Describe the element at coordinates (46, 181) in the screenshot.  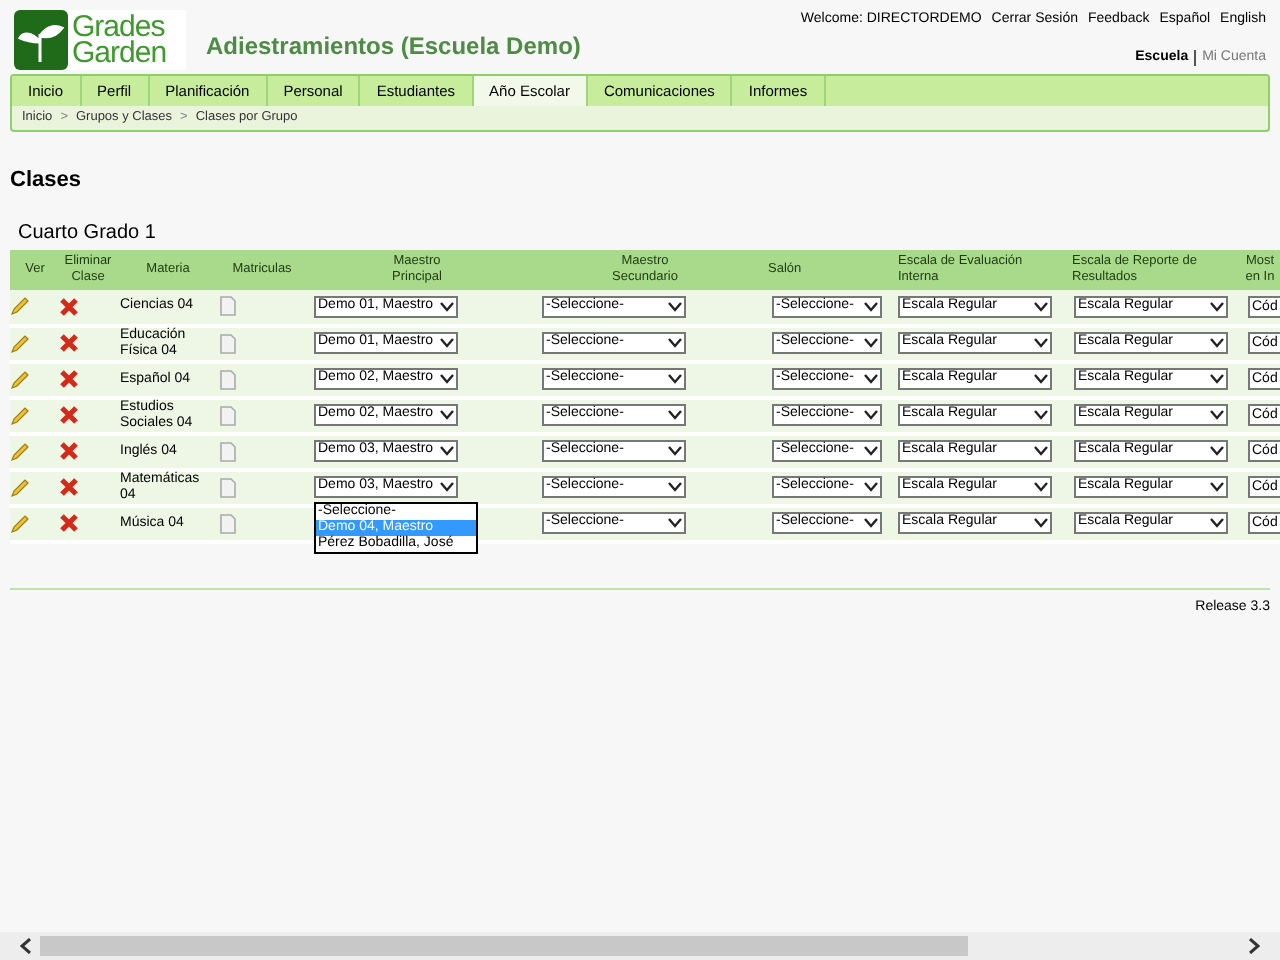
I see `page-heading: Clases` at that location.